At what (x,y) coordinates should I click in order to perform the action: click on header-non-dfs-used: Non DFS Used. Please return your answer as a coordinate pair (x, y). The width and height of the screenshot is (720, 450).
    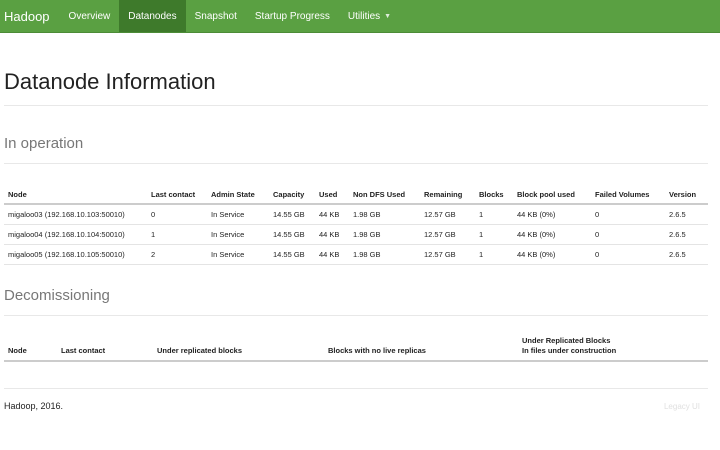
    Looking at the image, I should click on (384, 192).